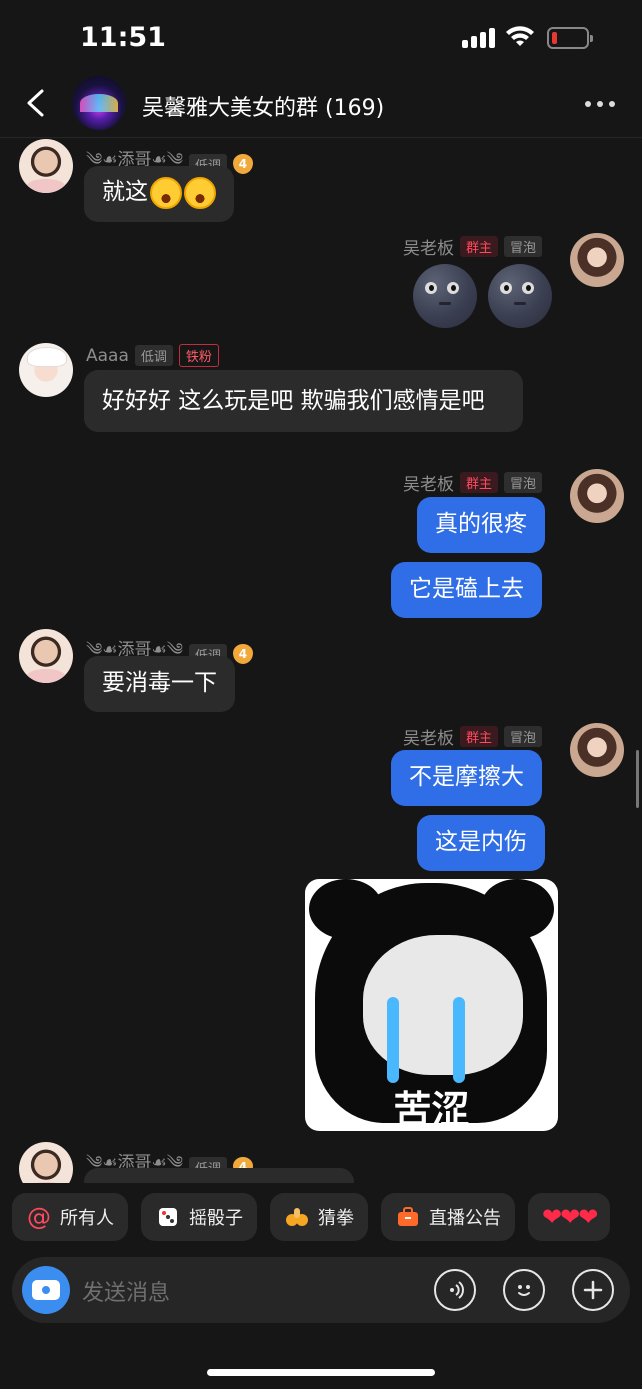 The width and height of the screenshot is (642, 1389). What do you see at coordinates (99, 103) in the screenshot?
I see `group-avatar` at bounding box center [99, 103].